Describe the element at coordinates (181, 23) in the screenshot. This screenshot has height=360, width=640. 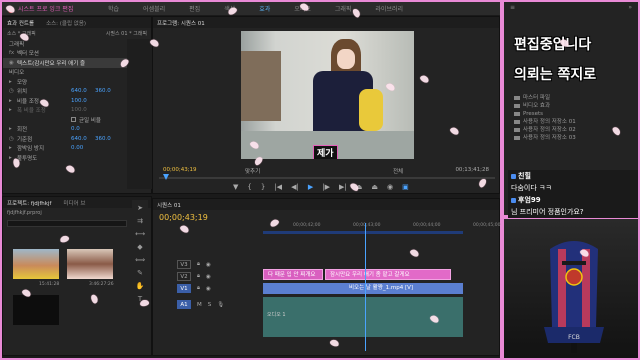
I see `tab-program: 프로그램: 시퀀스 01` at that location.